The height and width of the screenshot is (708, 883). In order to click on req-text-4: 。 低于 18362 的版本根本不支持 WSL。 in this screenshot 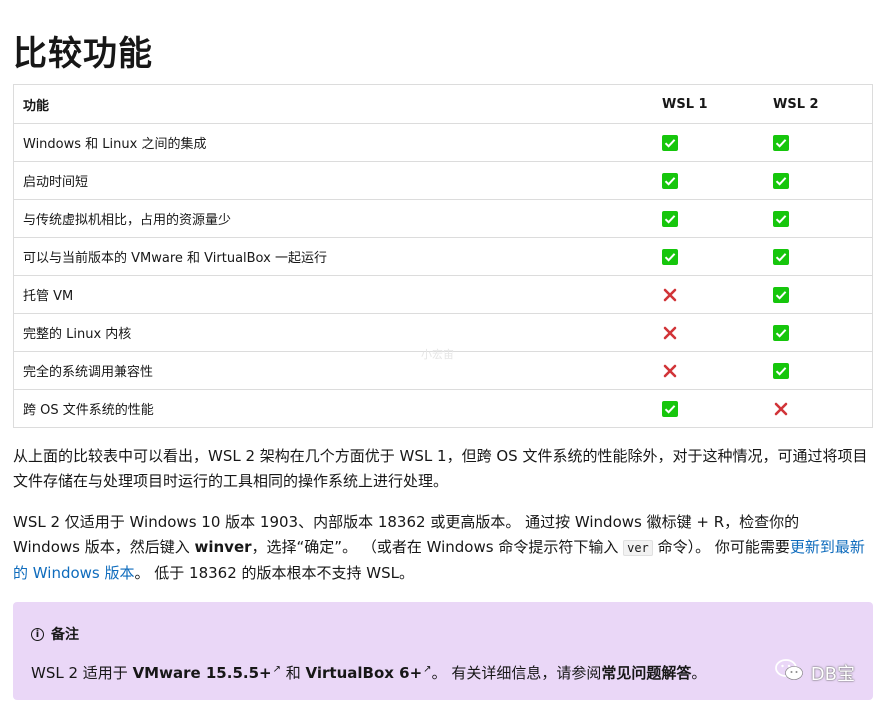, I will do `click(274, 573)`.